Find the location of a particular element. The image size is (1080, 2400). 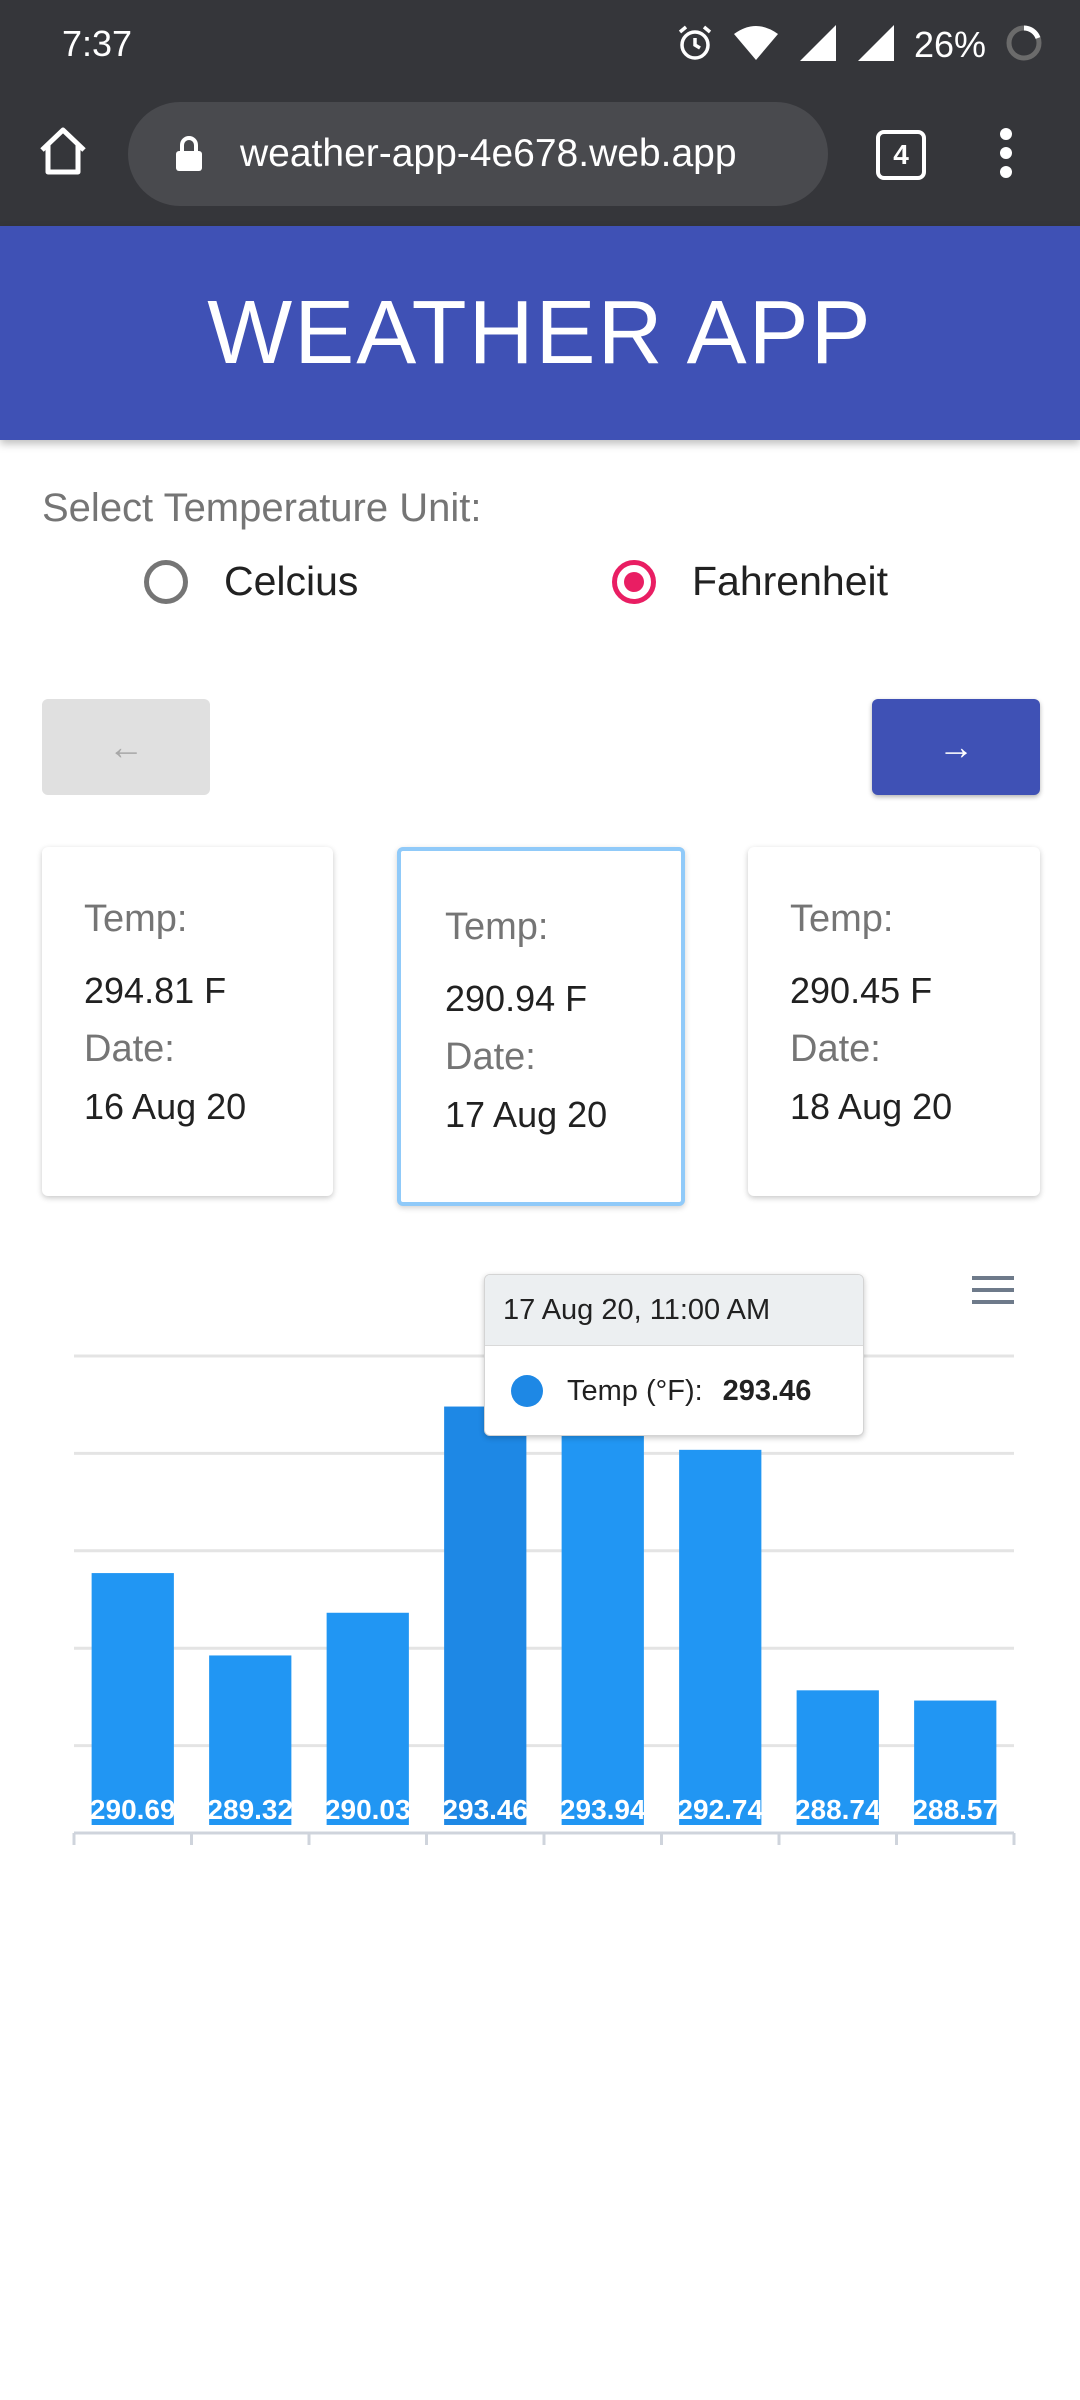

chart-data-label: 290.03 is located at coordinates (368, 1809).